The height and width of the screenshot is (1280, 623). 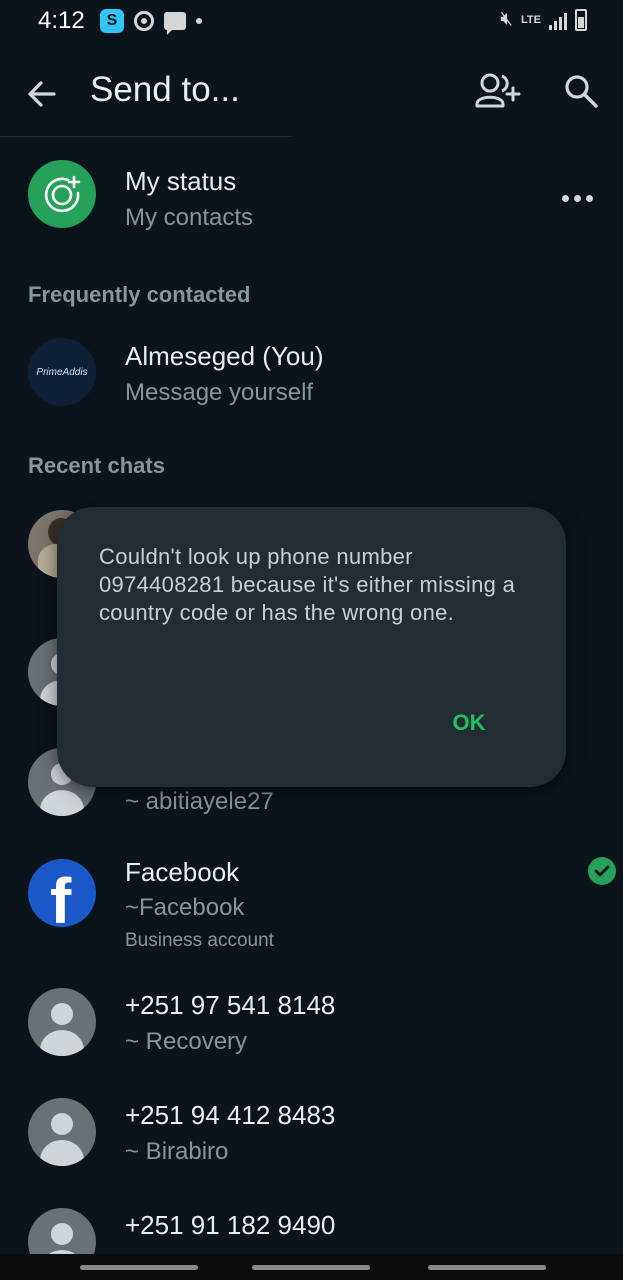 I want to click on nav-back-handle, so click(x=487, y=1267).